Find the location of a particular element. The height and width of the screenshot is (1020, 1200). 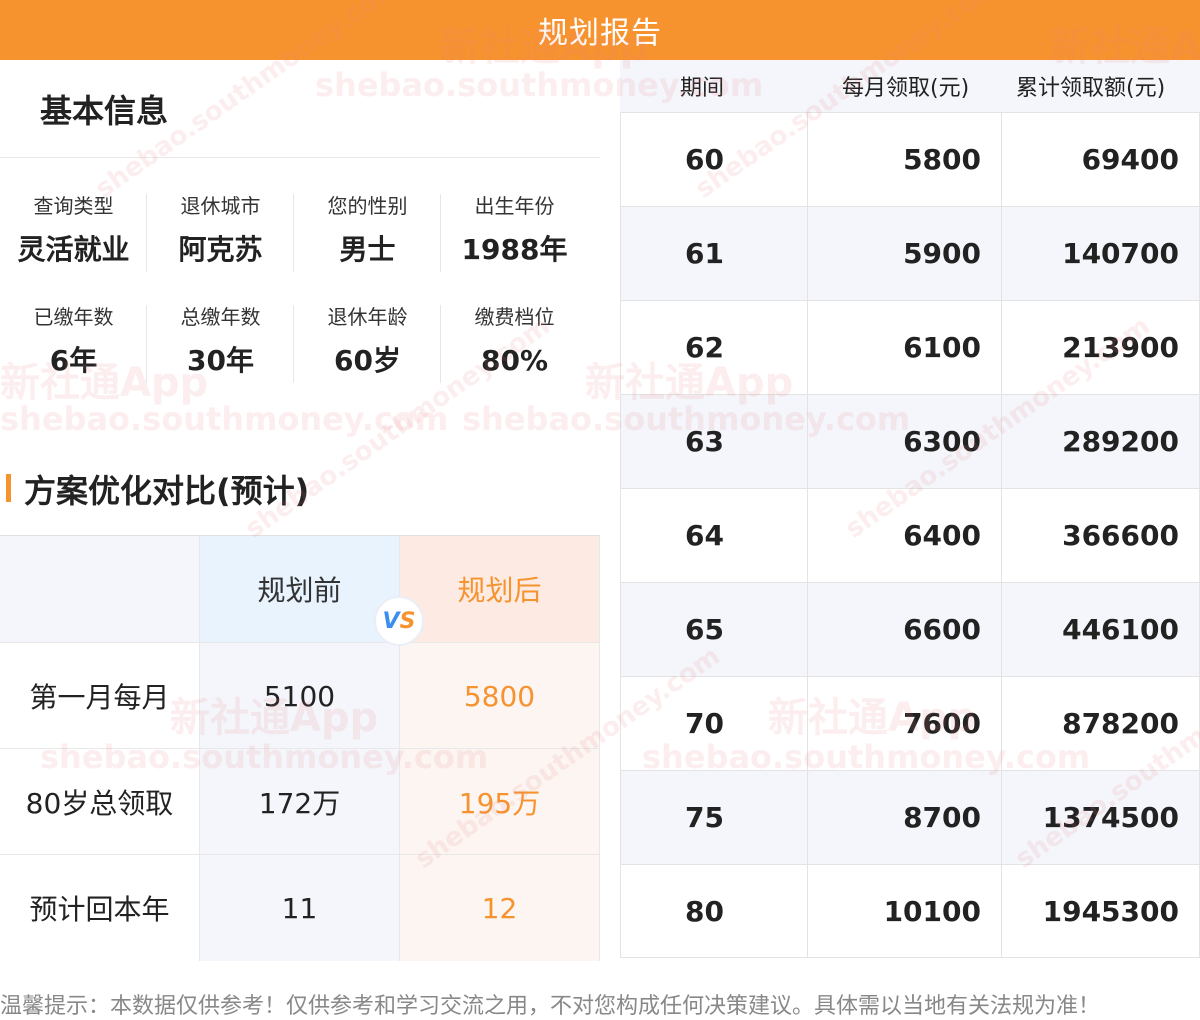

after-header: 规划后 is located at coordinates (500, 589).